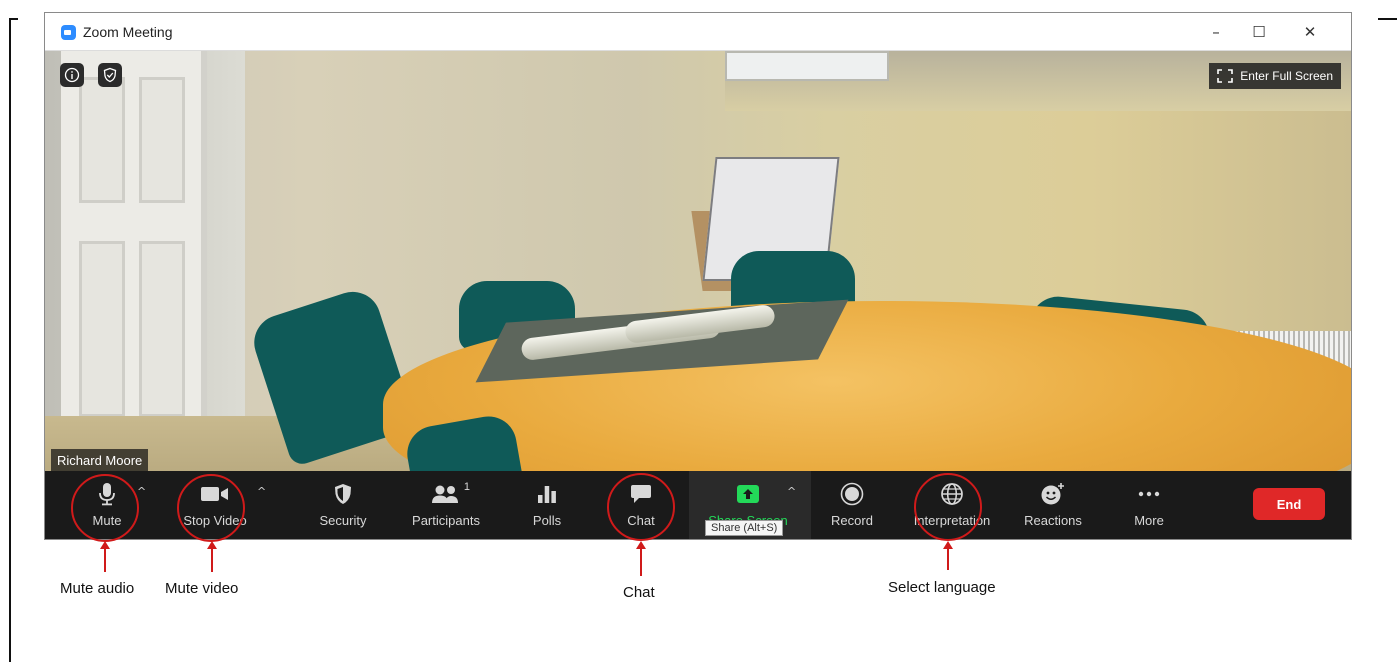 This screenshot has width=1397, height=662. Describe the element at coordinates (1289, 504) in the screenshot. I see `end-meeting-button: End` at that location.